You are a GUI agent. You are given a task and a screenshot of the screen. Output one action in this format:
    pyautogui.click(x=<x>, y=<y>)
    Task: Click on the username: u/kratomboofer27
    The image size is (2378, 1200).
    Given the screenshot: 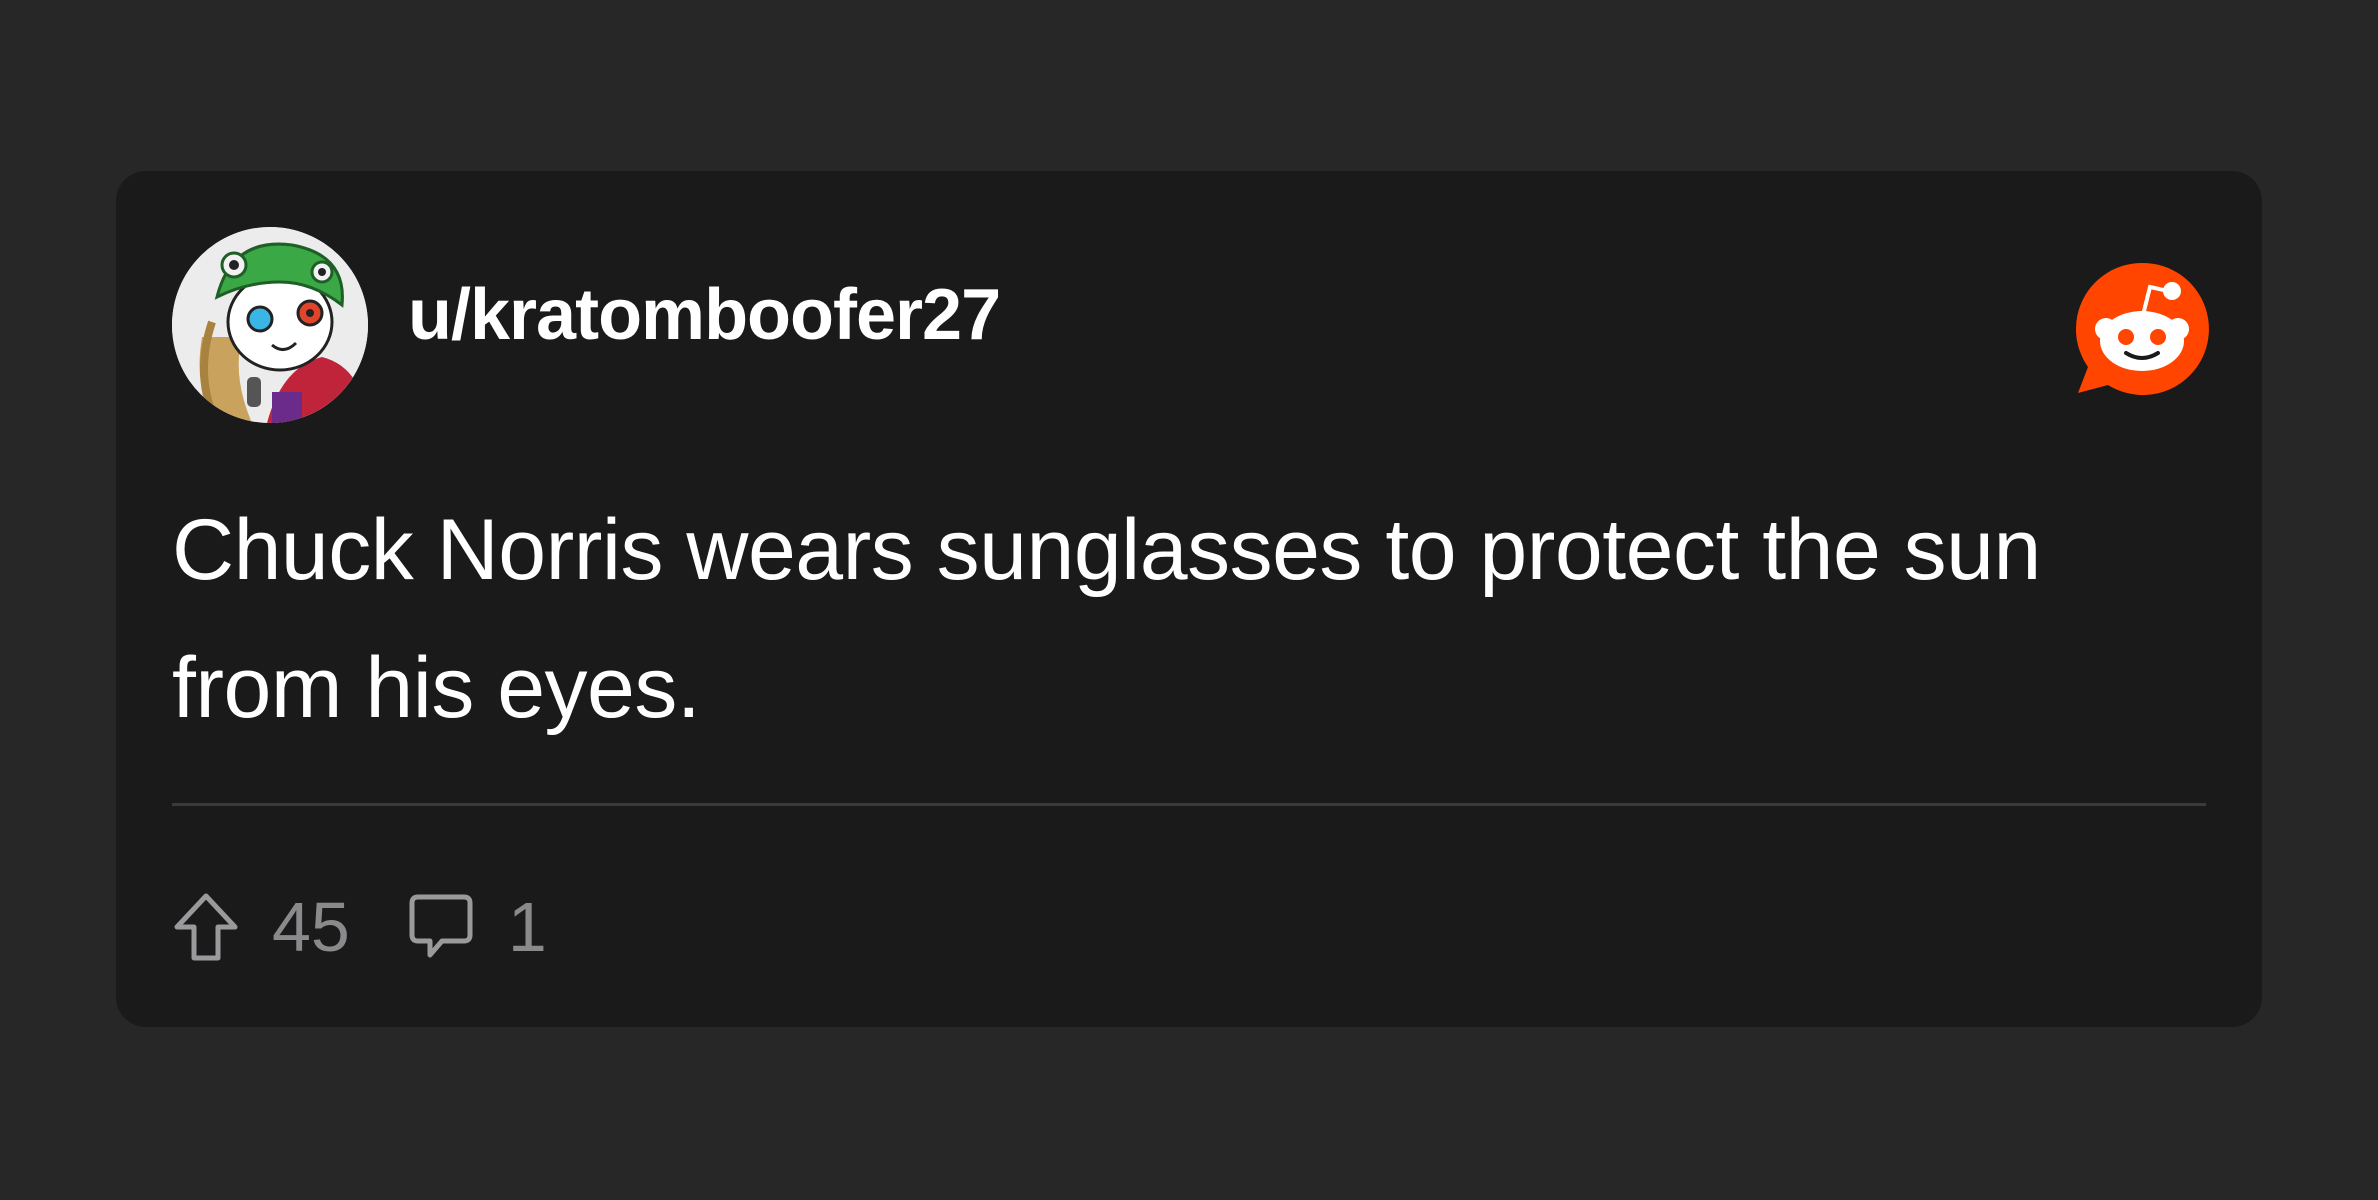 What is the action you would take?
    pyautogui.click(x=704, y=315)
    